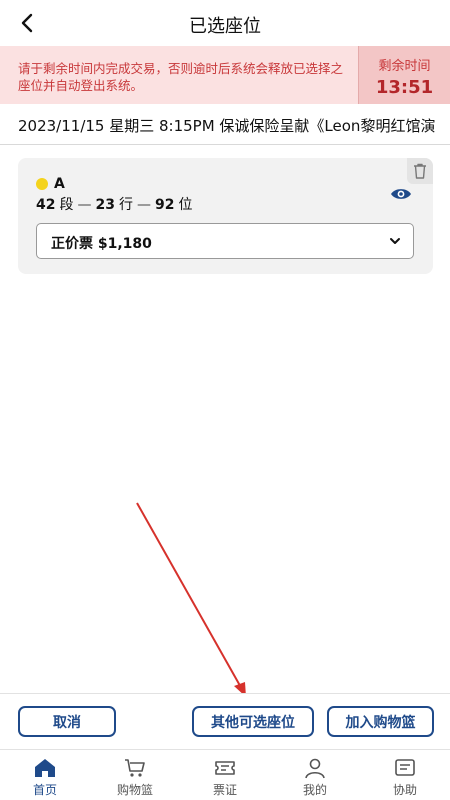  Describe the element at coordinates (404, 75) in the screenshot. I see `countdown-box: 剩余时间 13:51` at that location.